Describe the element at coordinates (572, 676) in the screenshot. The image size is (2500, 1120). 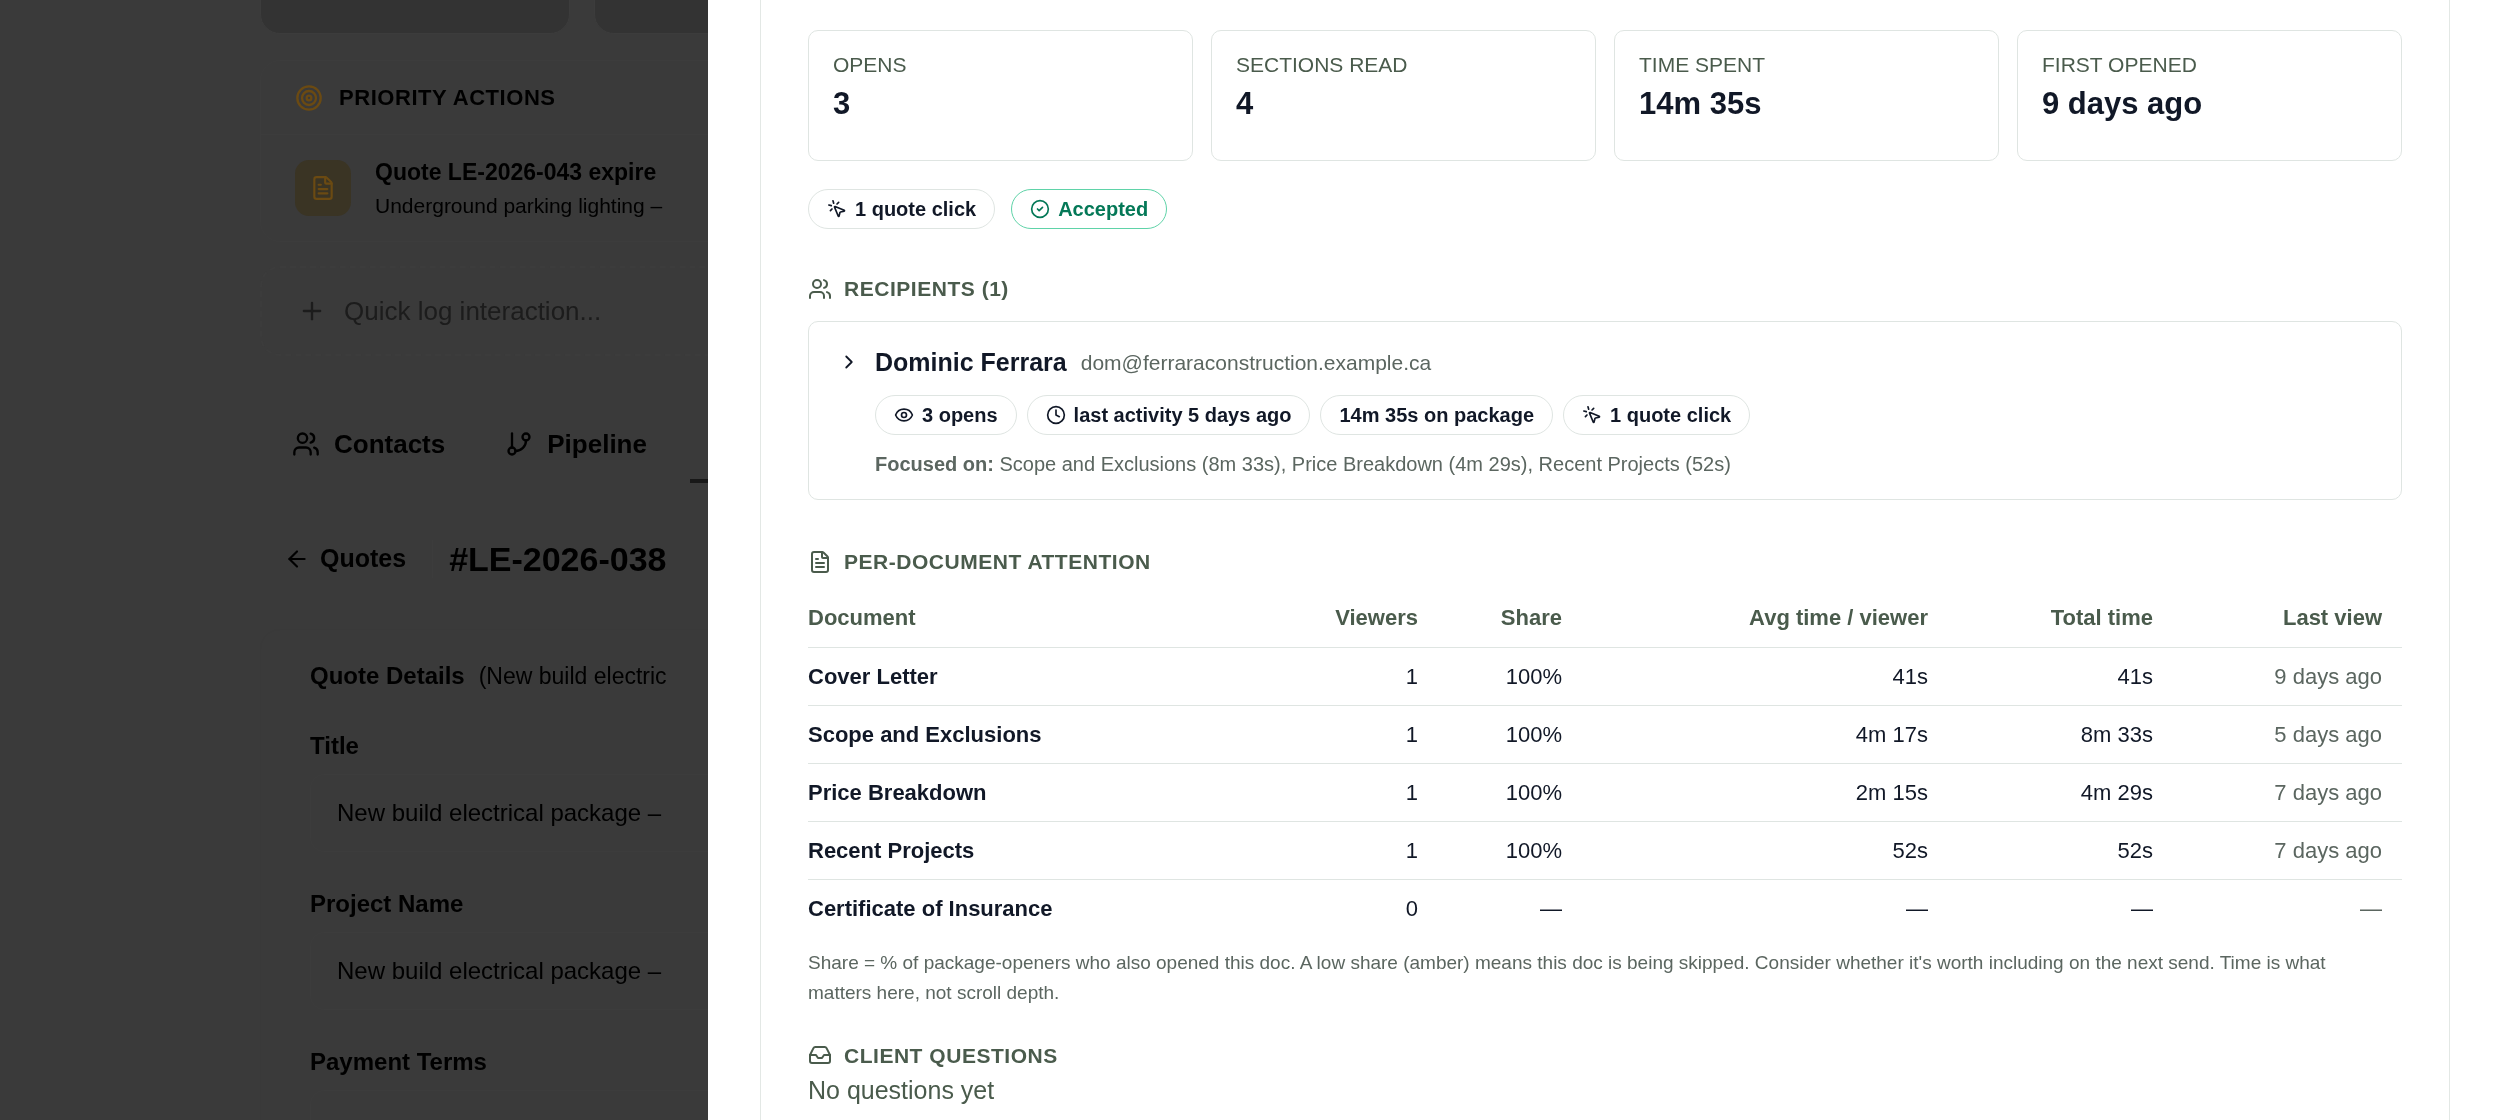
I see `card-subtitle: (New build electric` at that location.